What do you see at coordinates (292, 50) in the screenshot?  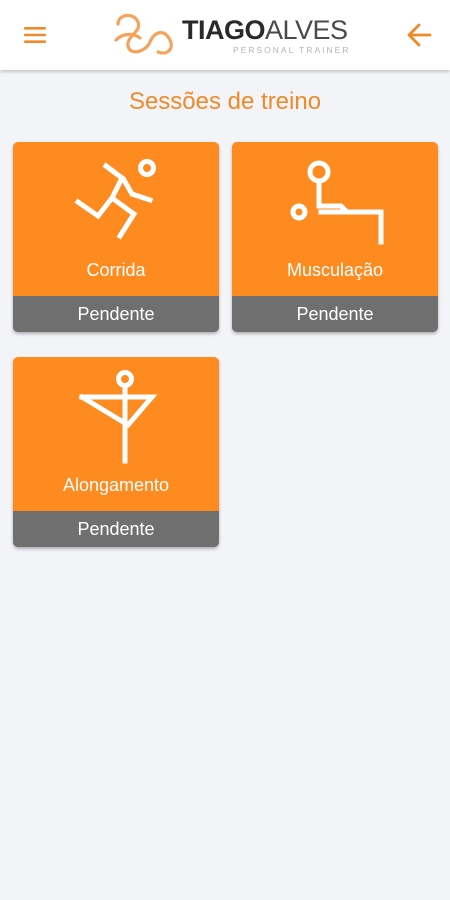 I see `logo-subtitle: PERSONAL TRAINER` at bounding box center [292, 50].